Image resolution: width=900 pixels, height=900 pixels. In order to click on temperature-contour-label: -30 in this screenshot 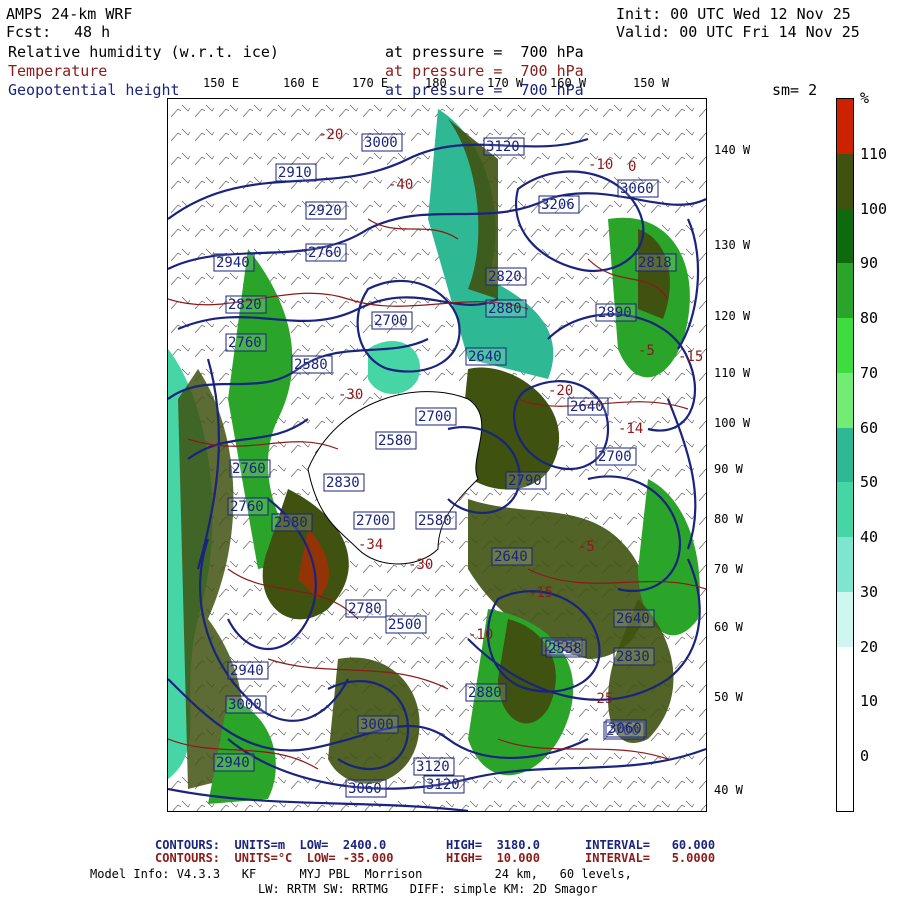, I will do `click(420, 565)`.